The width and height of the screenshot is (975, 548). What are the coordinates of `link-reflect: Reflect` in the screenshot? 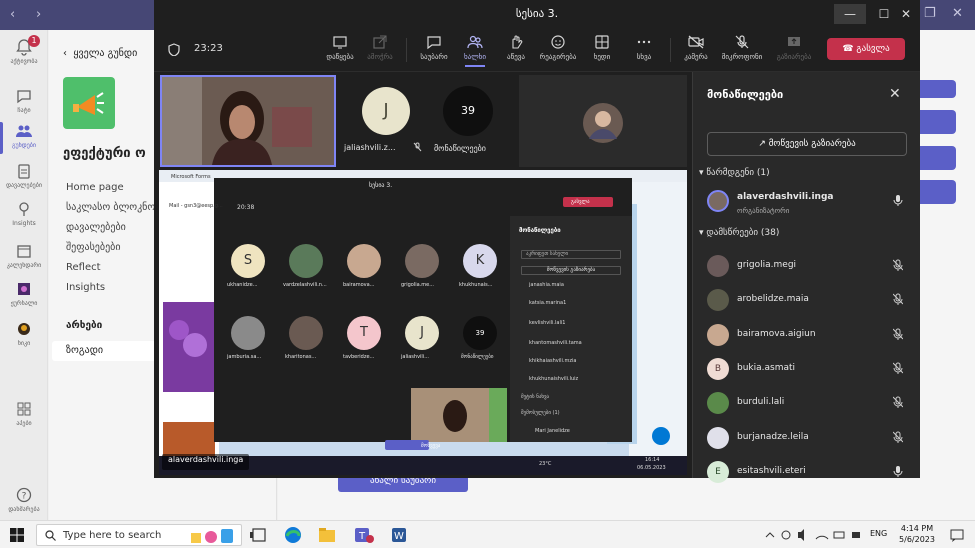 It's located at (83, 267).